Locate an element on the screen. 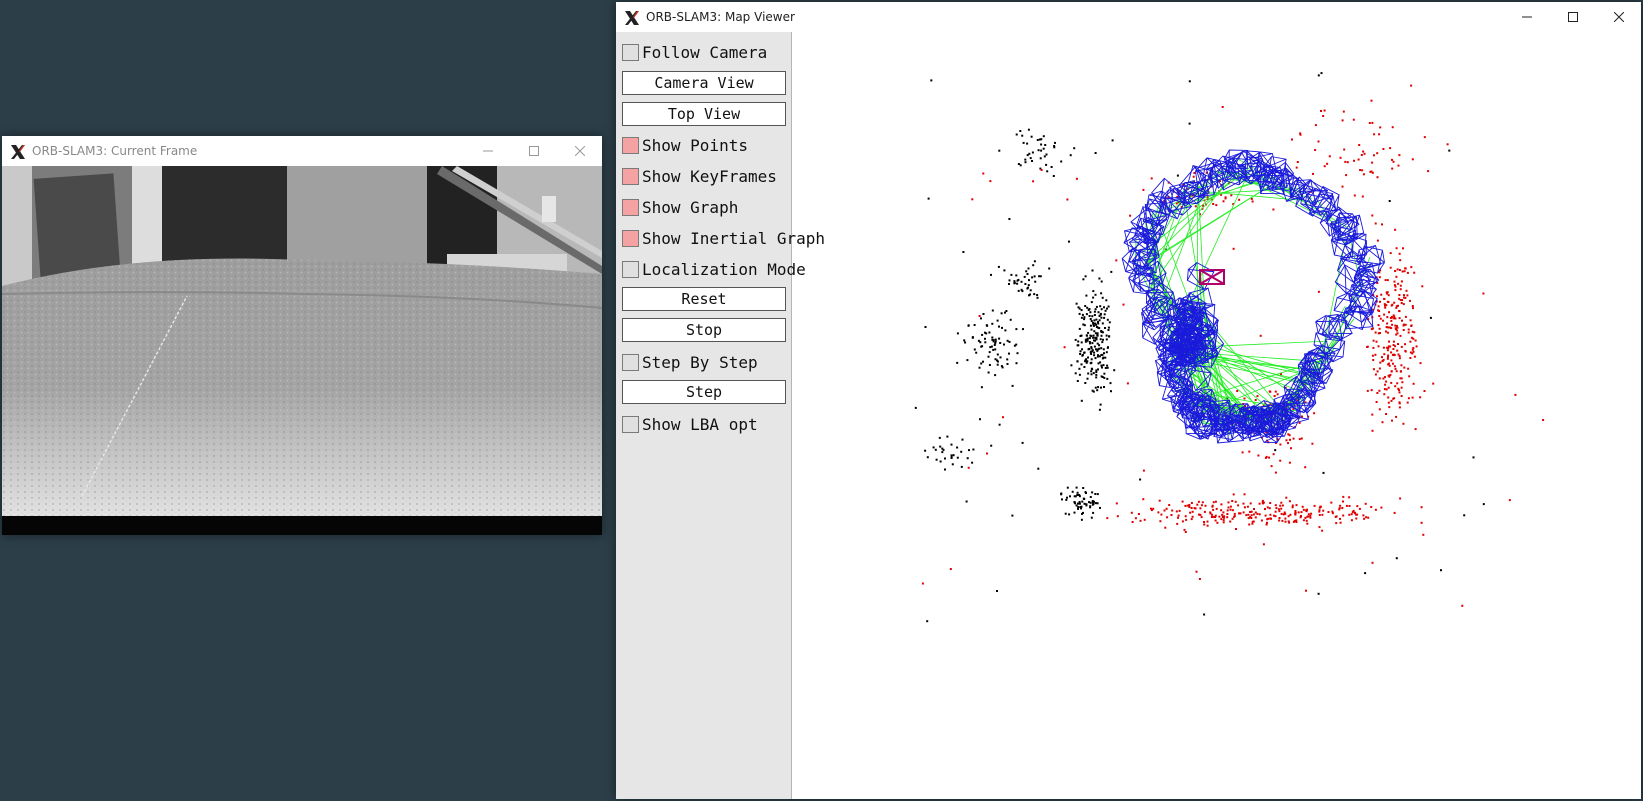 The image size is (1643, 801). top-view-button: Top View is located at coordinates (704, 114).